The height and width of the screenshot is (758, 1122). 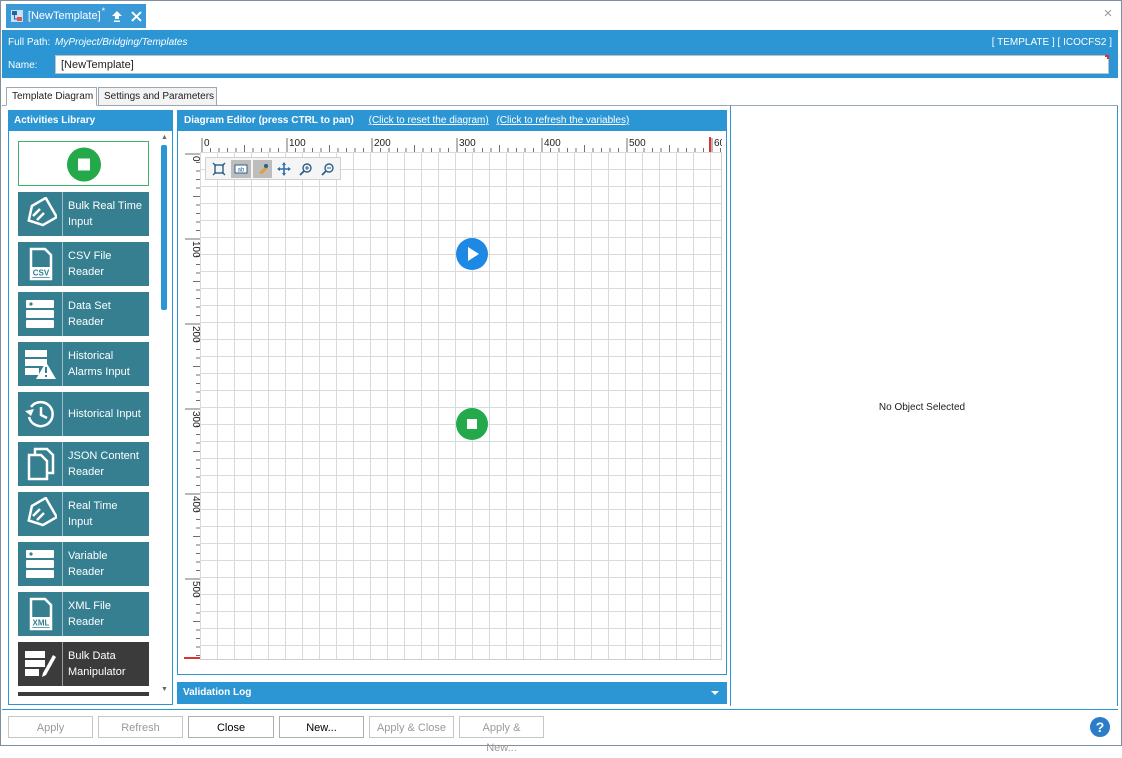 I want to click on json-file-icon, so click(x=40, y=464).